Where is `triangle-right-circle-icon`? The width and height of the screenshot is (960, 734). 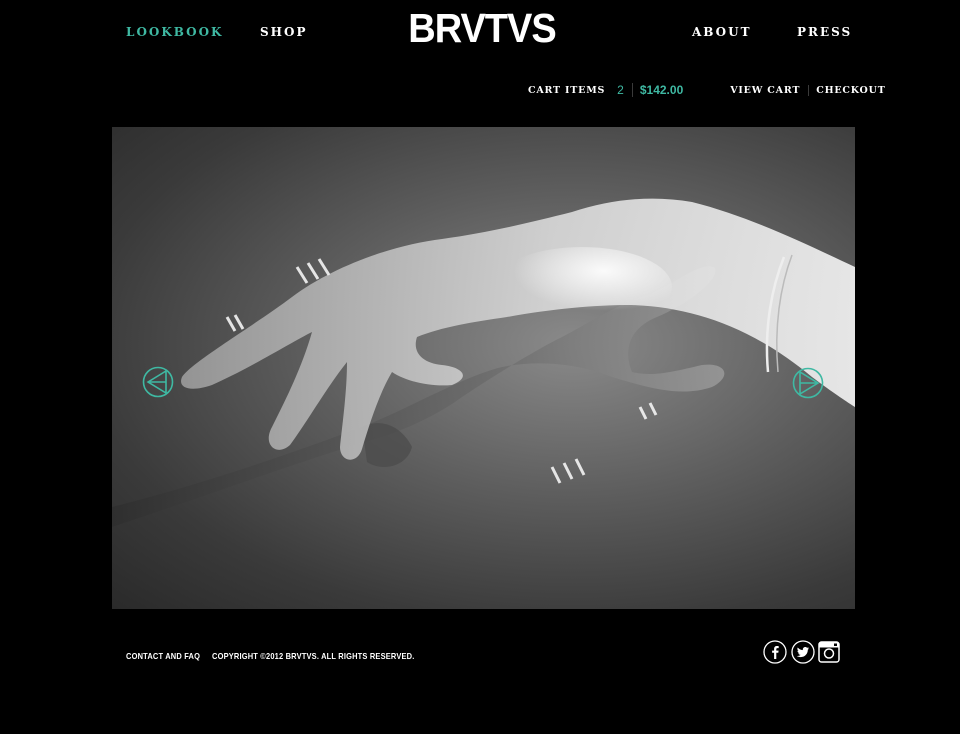
triangle-right-circle-icon is located at coordinates (808, 383).